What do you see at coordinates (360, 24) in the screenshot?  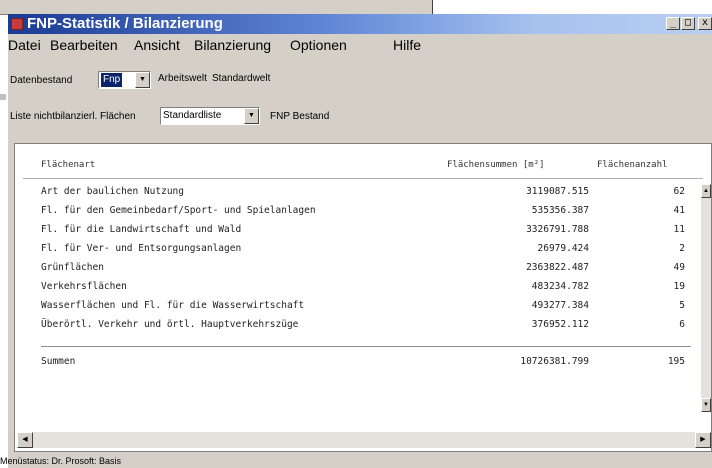 I see `title-bar: FNP-Statistik / Bilanzierung _ □ x` at bounding box center [360, 24].